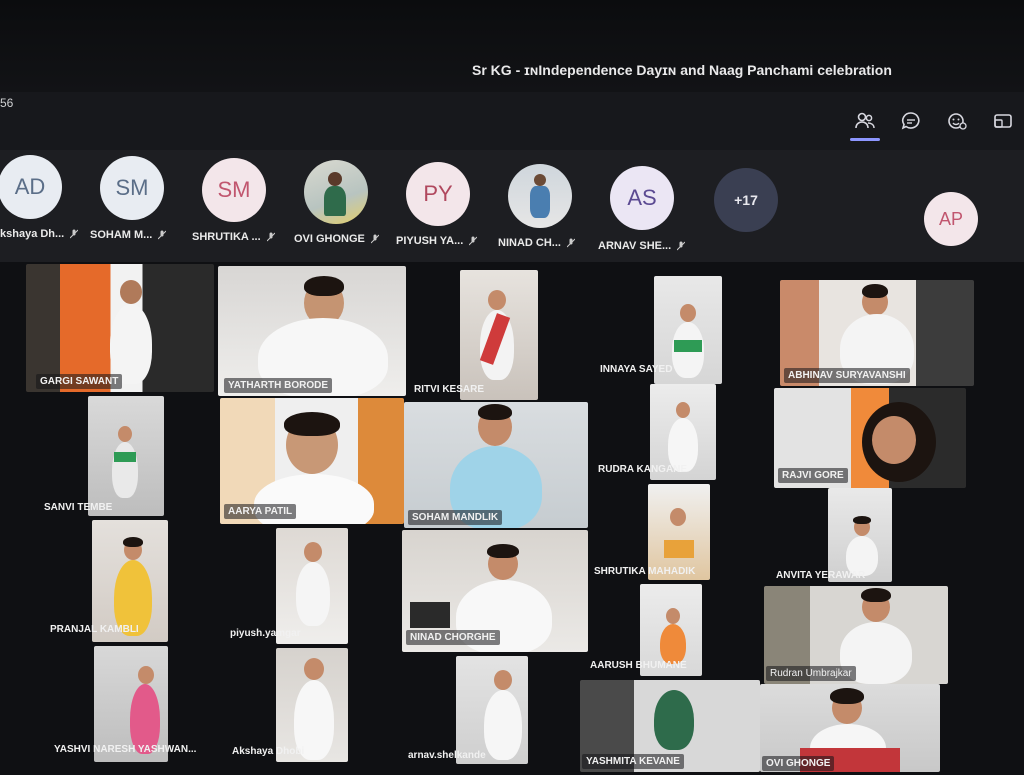 Image resolution: width=1024 pixels, height=775 pixels. I want to click on avatar: AS, so click(642, 198).